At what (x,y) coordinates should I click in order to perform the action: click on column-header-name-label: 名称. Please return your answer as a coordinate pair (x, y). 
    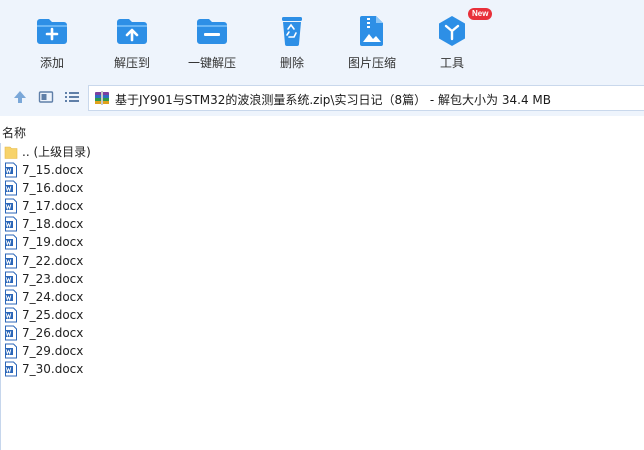
    Looking at the image, I should click on (14, 133).